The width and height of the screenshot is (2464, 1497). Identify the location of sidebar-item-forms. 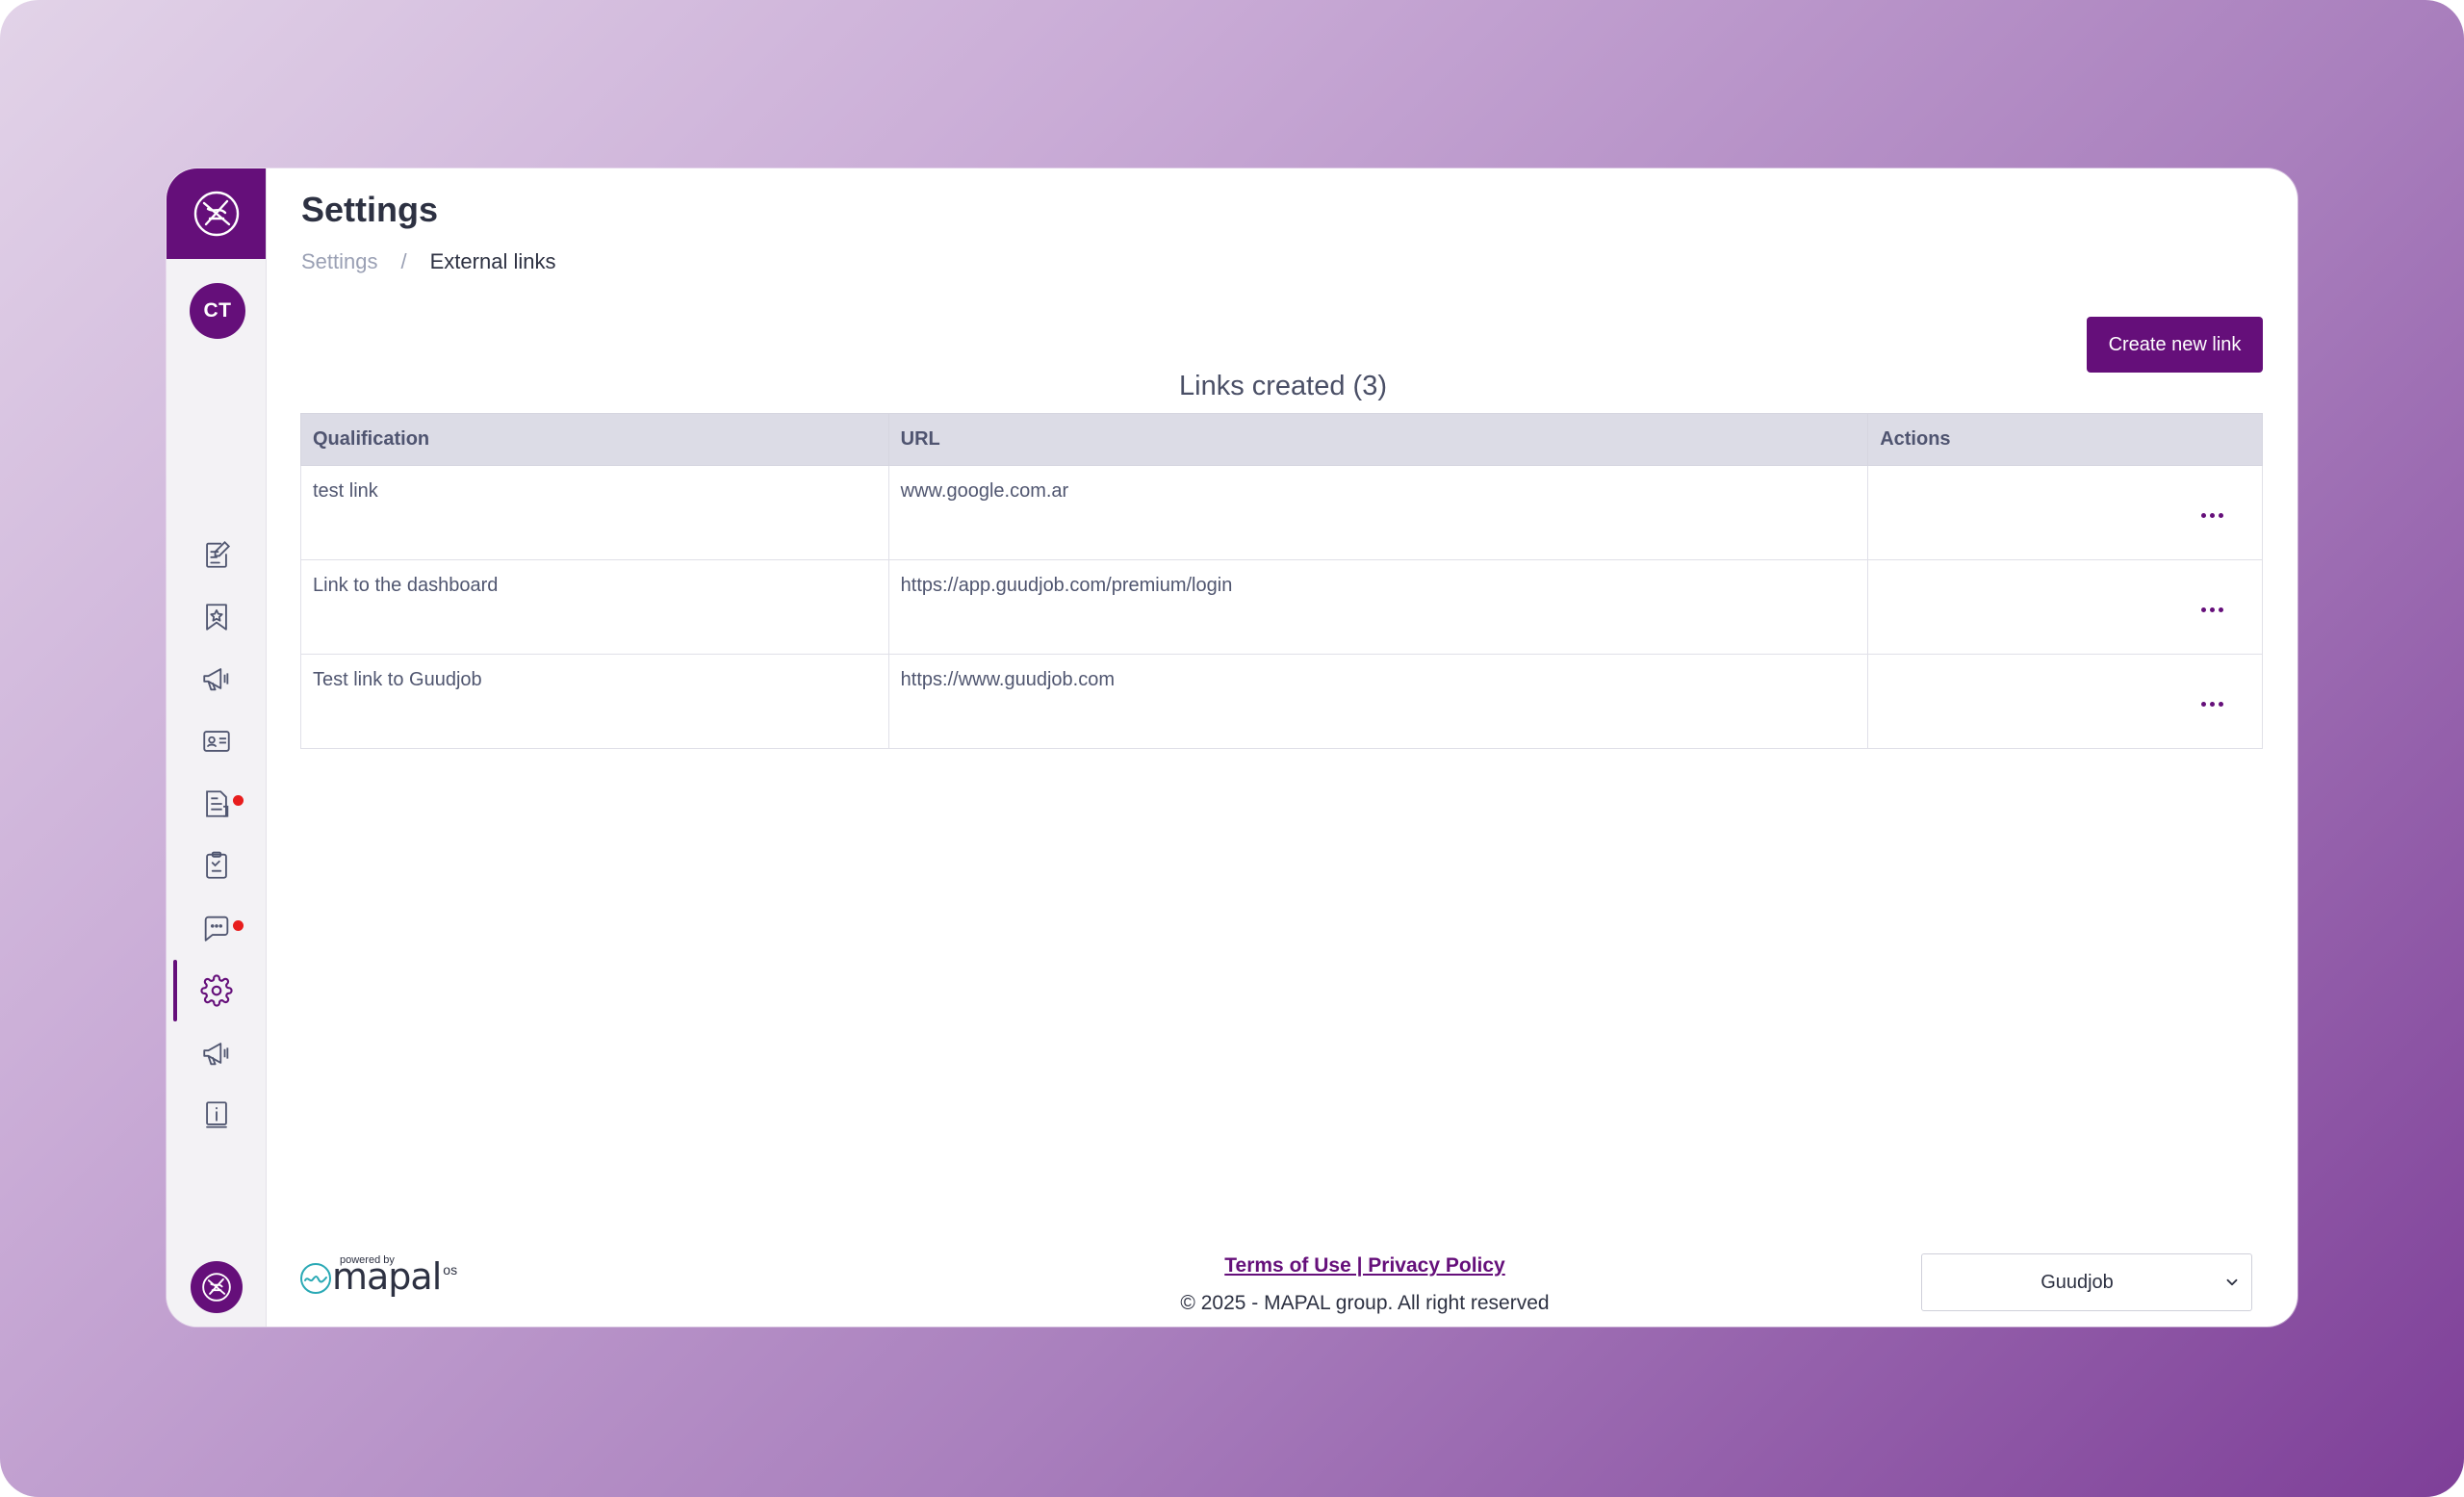
(216, 554).